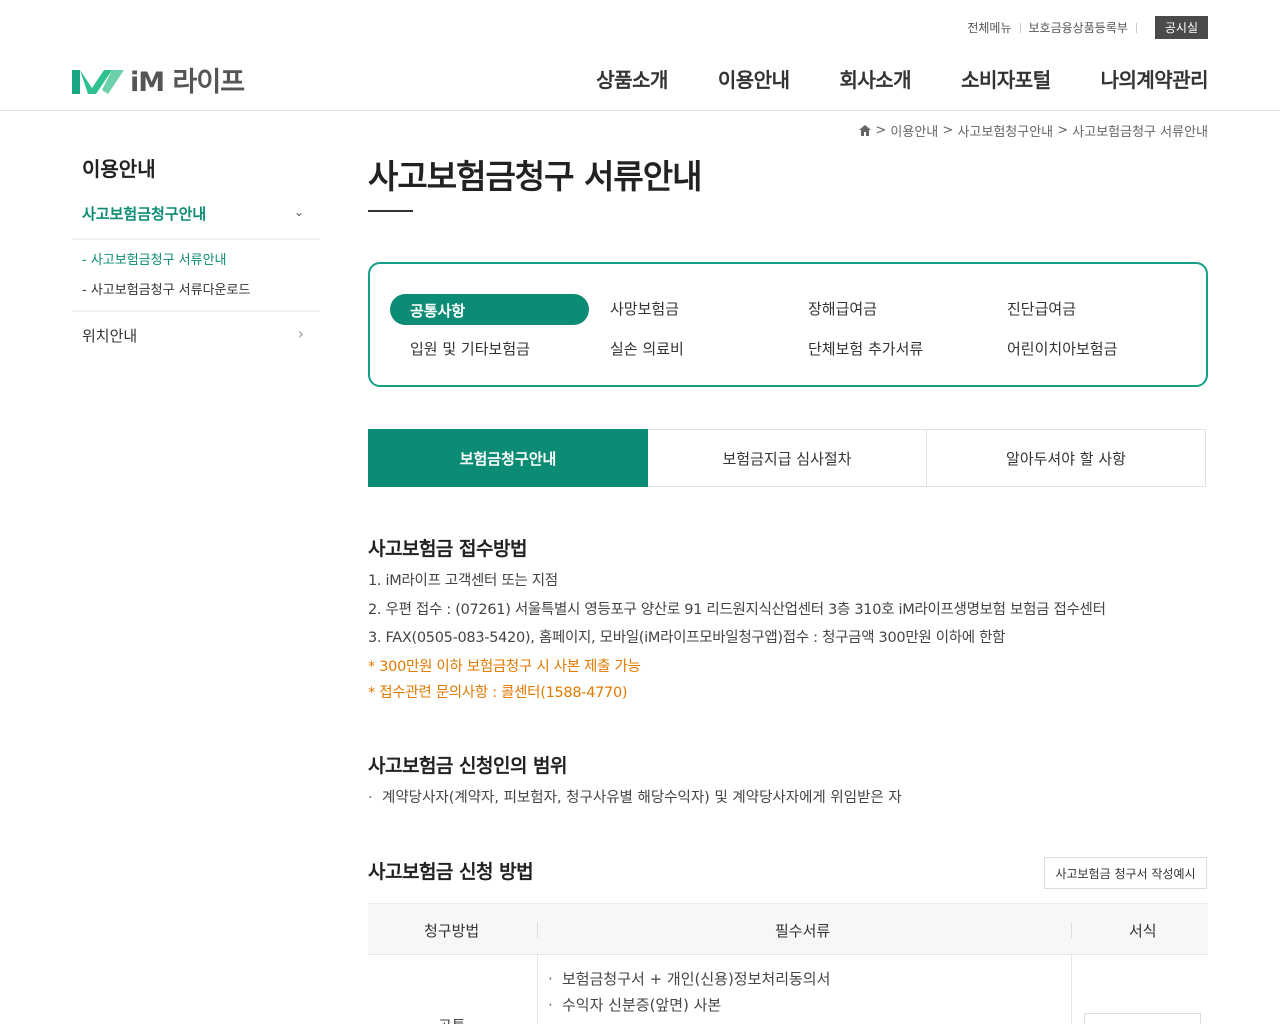  Describe the element at coordinates (154, 258) in the screenshot. I see `sidebar-subitem-documents: - 사고보험금청구 서류안내` at that location.